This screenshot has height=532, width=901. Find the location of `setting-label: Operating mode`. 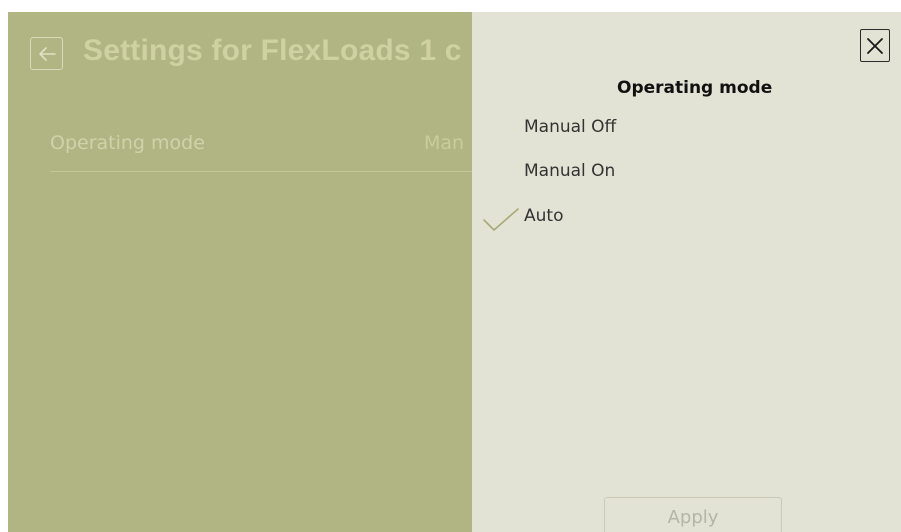

setting-label: Operating mode is located at coordinates (127, 143).